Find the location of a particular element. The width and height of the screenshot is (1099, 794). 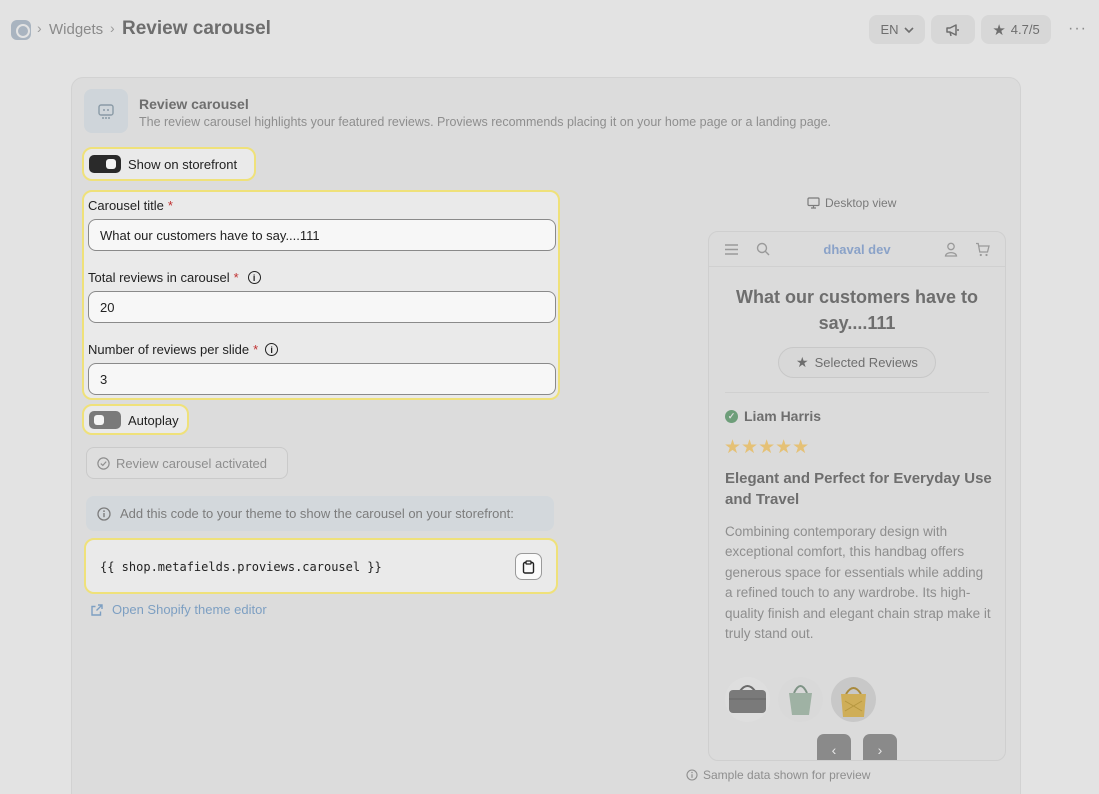

language-select: EN is located at coordinates (897, 29).